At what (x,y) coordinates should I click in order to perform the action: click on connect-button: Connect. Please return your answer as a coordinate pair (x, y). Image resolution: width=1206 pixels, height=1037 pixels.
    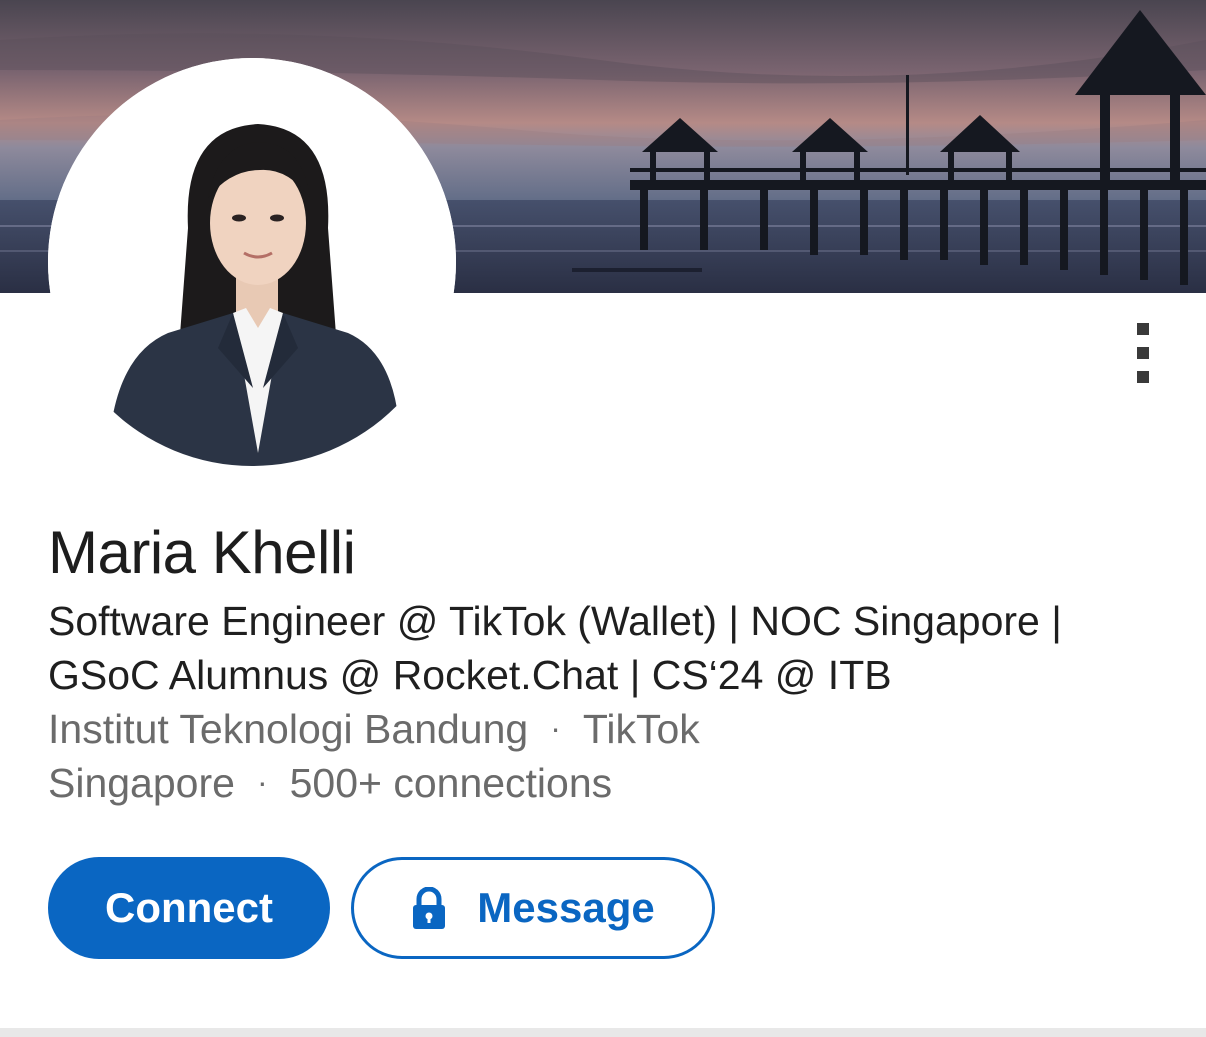
    Looking at the image, I should click on (189, 908).